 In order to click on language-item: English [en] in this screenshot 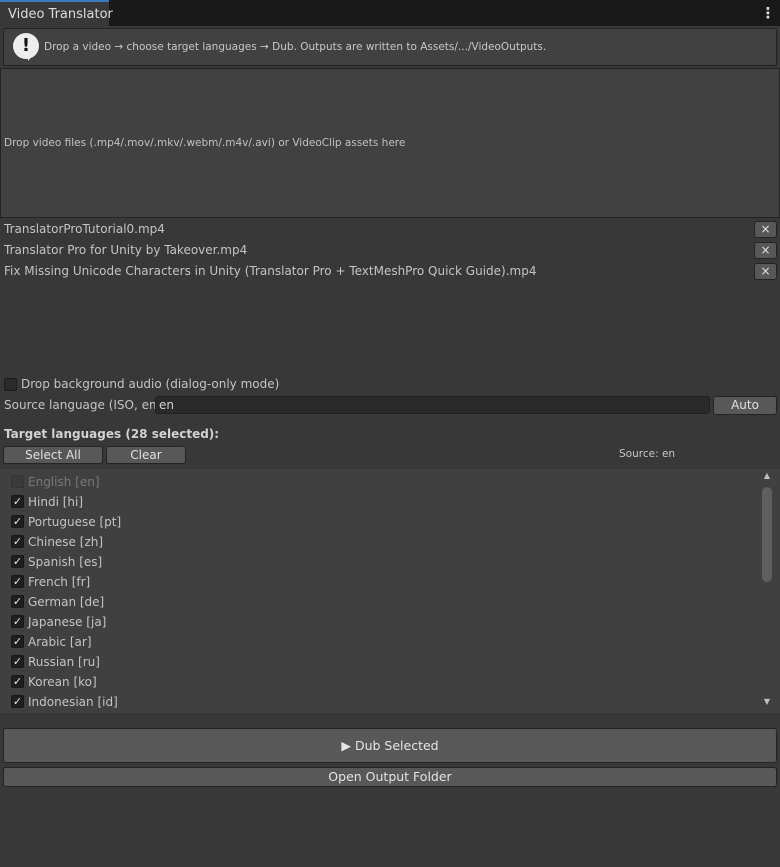, I will do `click(380, 482)`.